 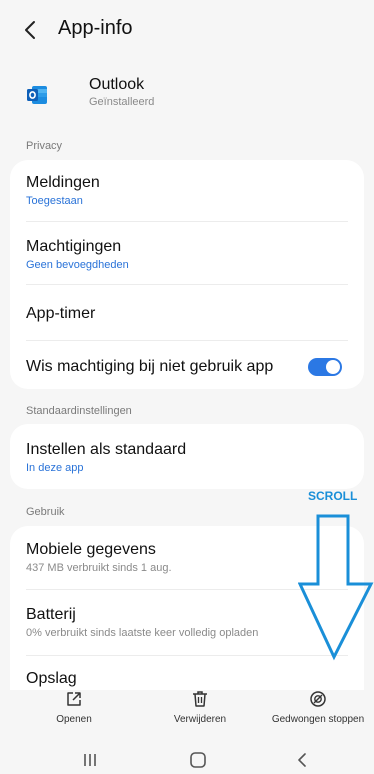 I want to click on defaults-card: Instellen als standaard In deze app, so click(x=187, y=456).